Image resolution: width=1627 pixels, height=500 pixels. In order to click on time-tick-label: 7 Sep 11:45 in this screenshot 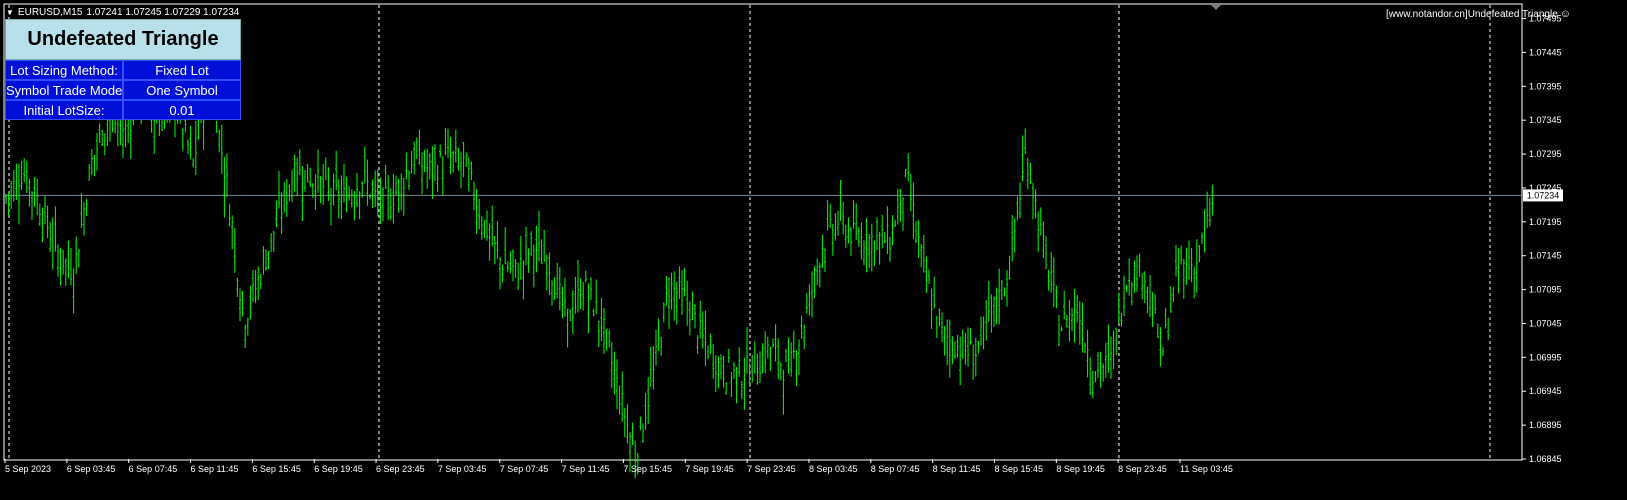, I will do `click(586, 469)`.